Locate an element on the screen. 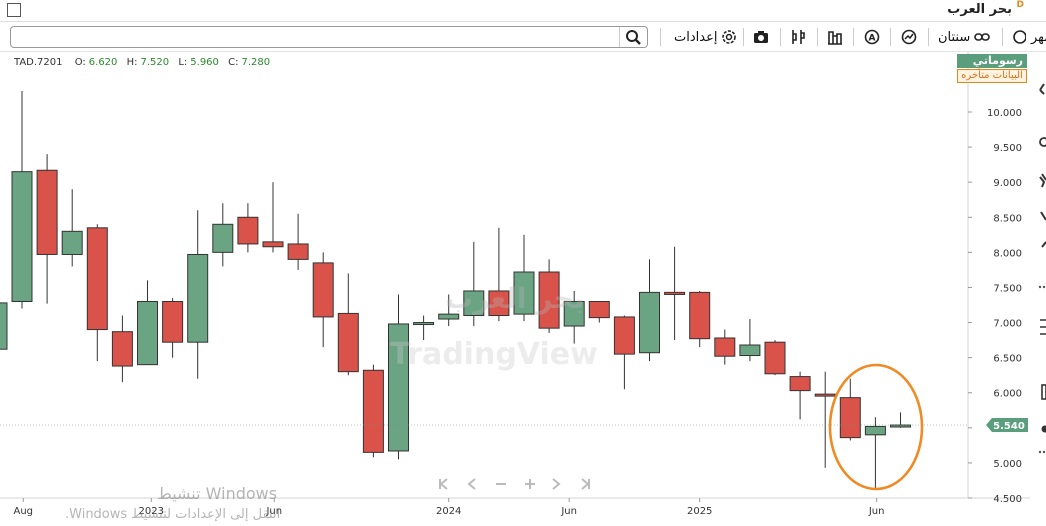 This screenshot has height=526, width=1046. windows-activation-hint: انتقل إلى الإعدادات لتنشيط Windows. is located at coordinates (172, 514).